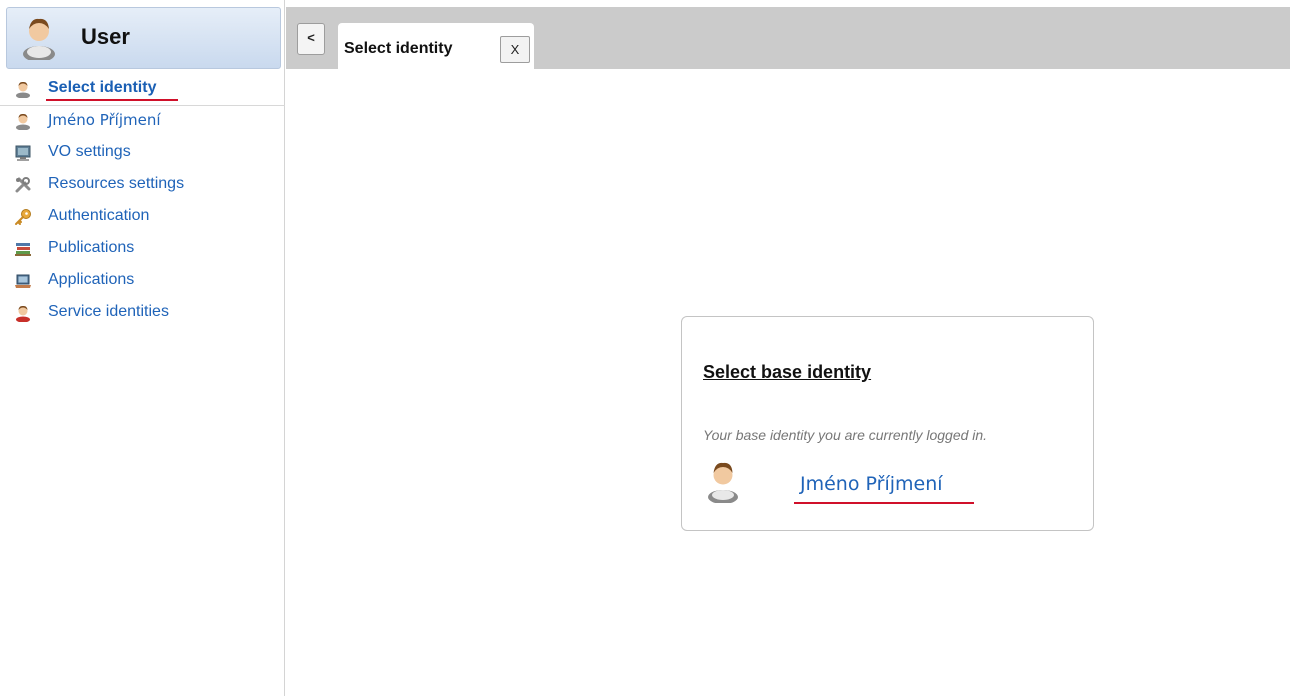  I want to click on sidebar-item-service-identities: Service identities, so click(142, 314).